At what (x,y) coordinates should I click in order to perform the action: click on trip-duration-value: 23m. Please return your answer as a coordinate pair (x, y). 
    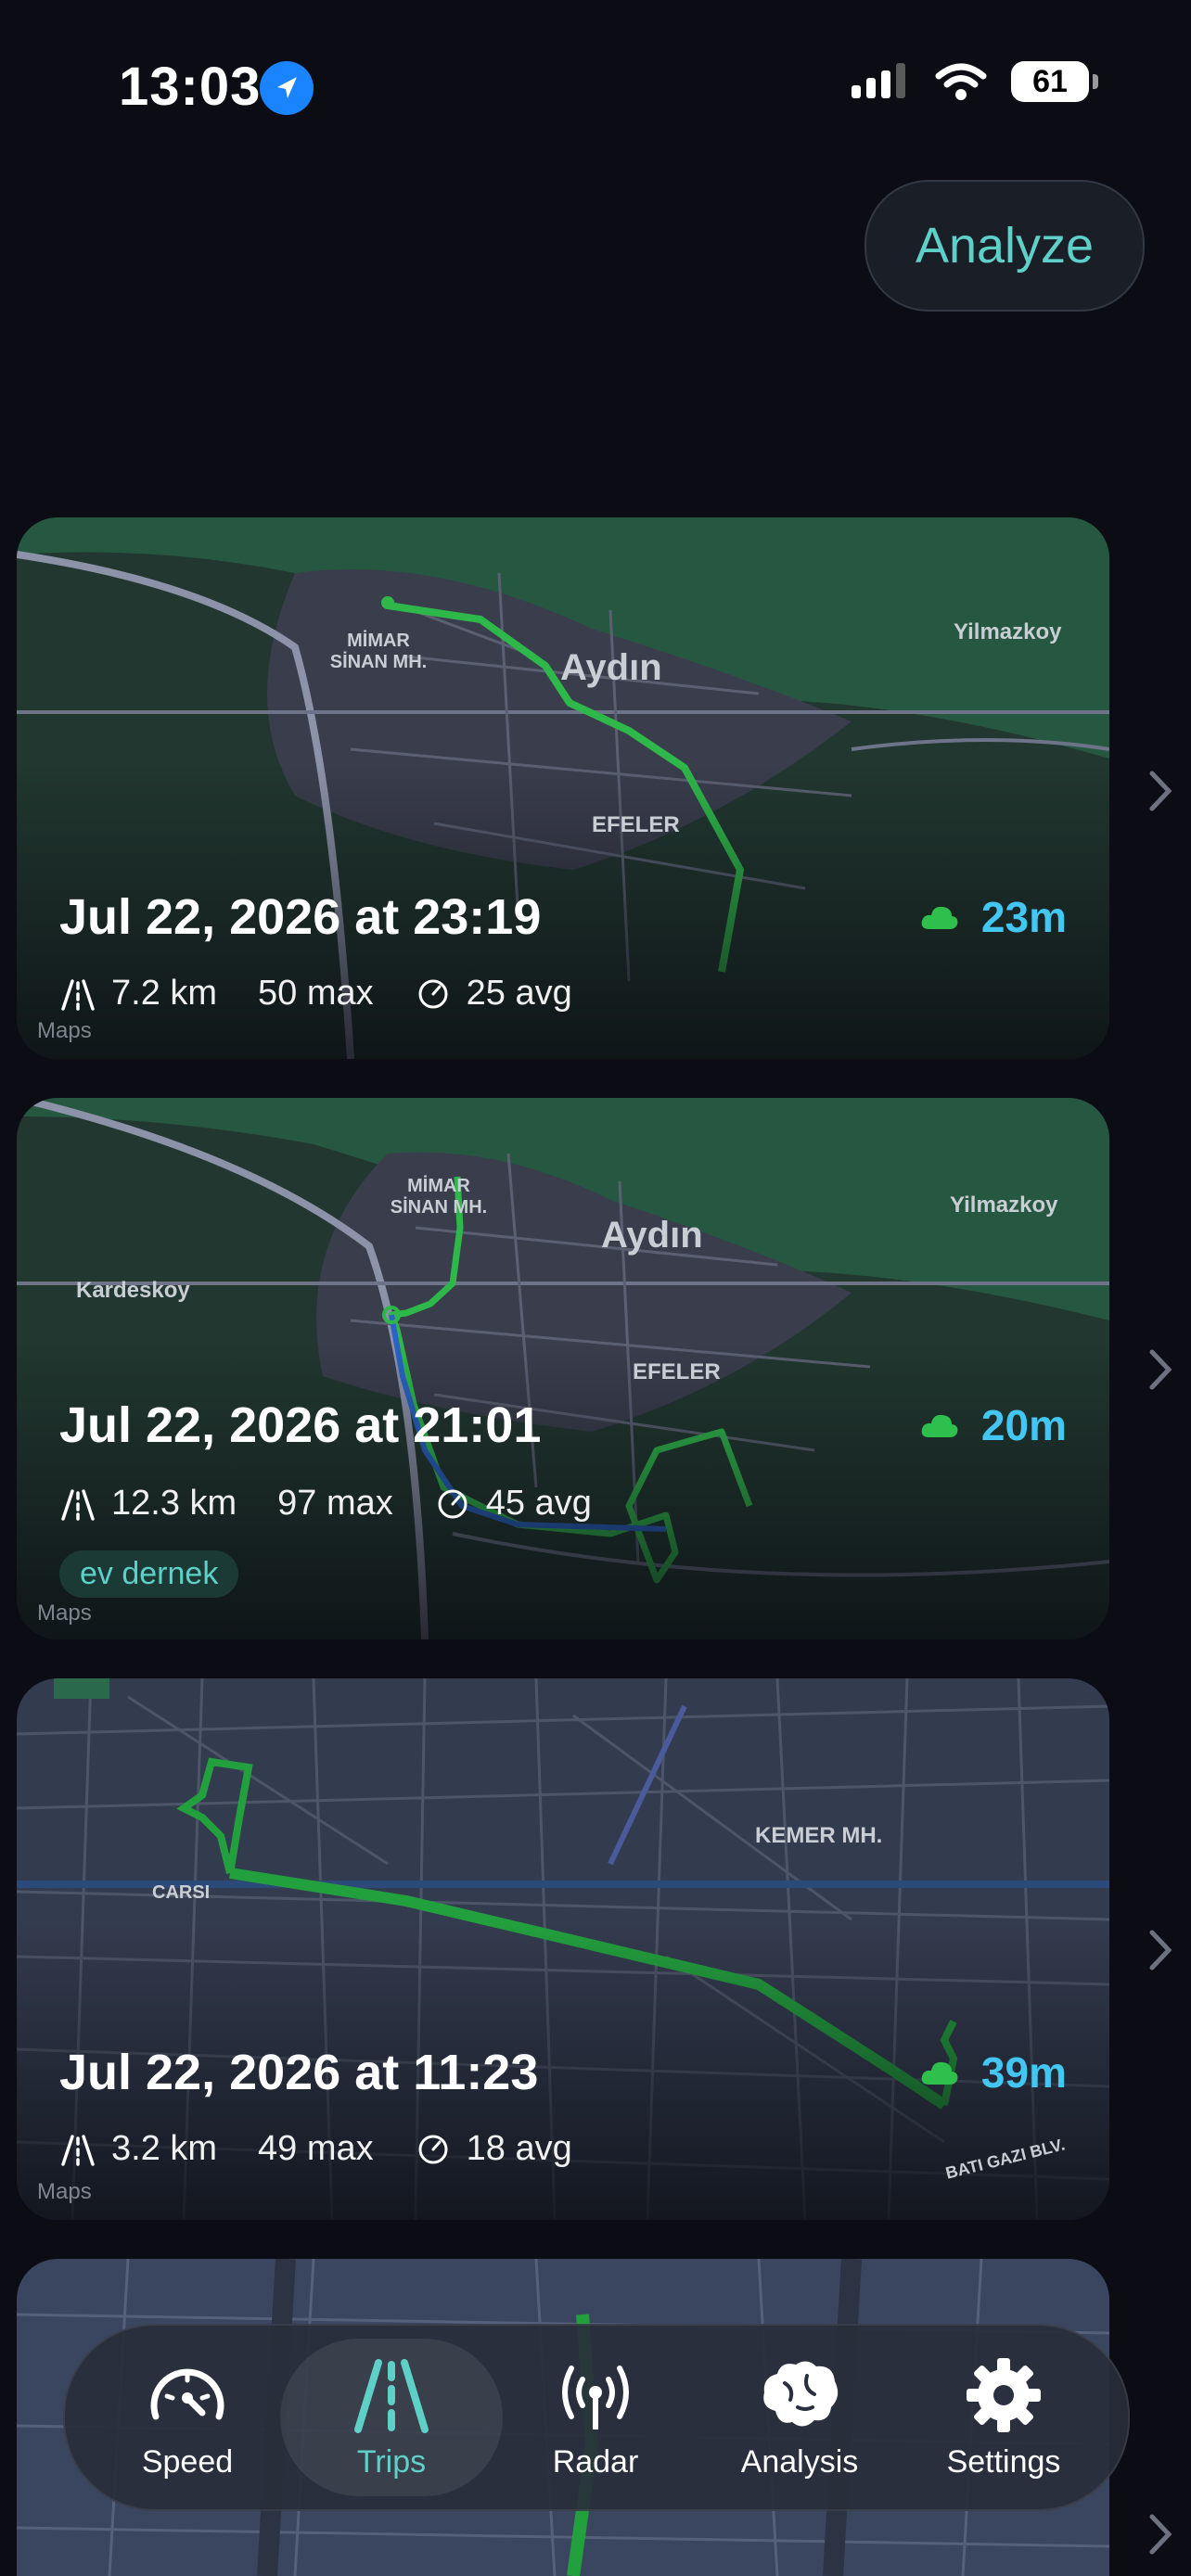
    Looking at the image, I should click on (1023, 917).